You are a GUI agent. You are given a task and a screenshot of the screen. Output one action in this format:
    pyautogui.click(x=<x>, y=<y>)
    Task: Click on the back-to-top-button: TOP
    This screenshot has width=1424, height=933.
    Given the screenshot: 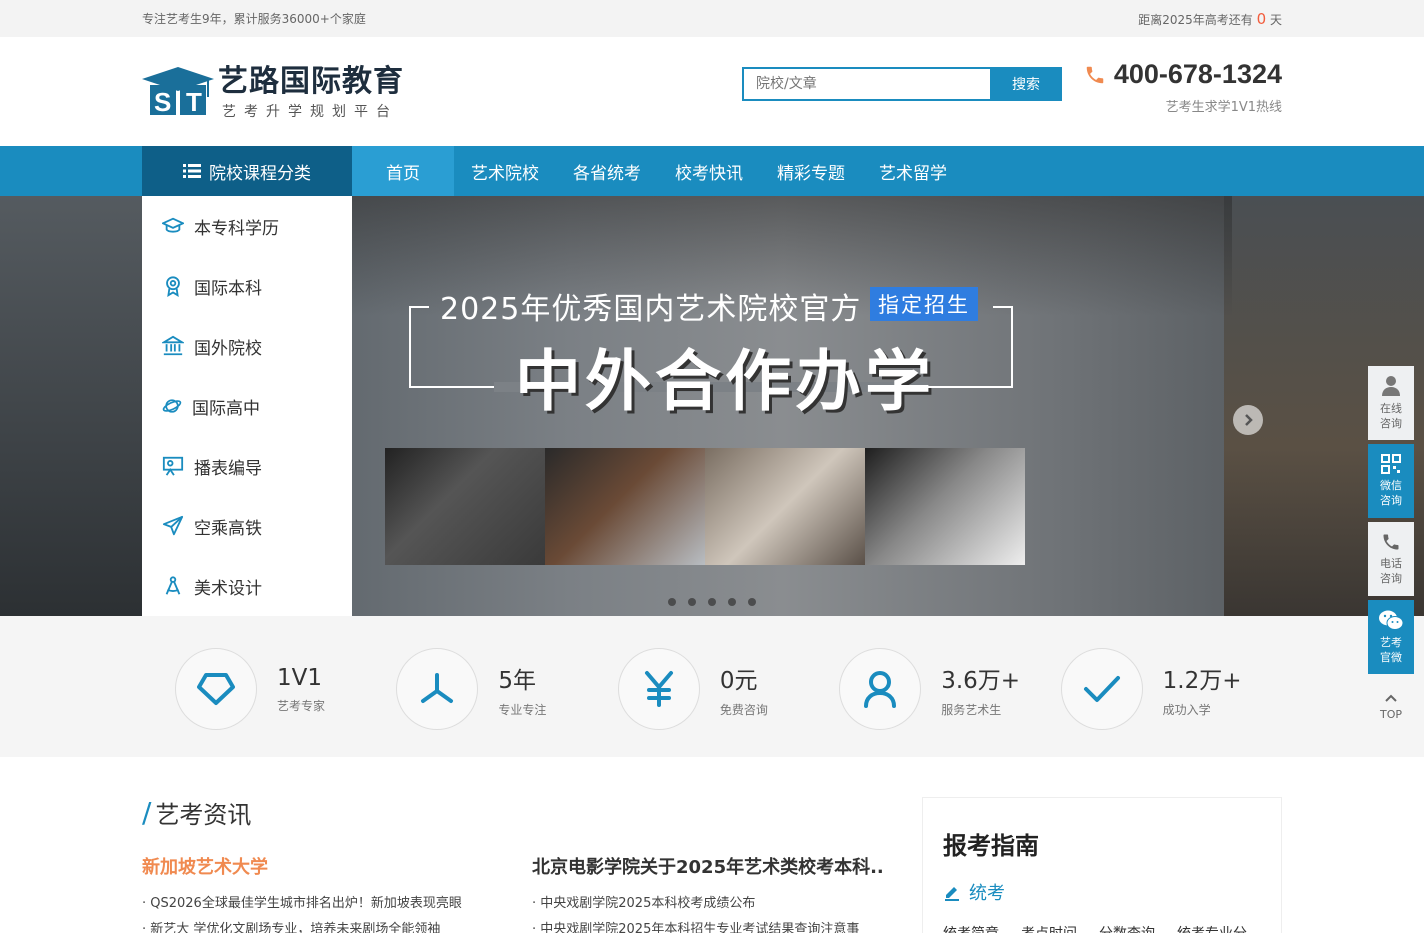 What is the action you would take?
    pyautogui.click(x=1391, y=707)
    